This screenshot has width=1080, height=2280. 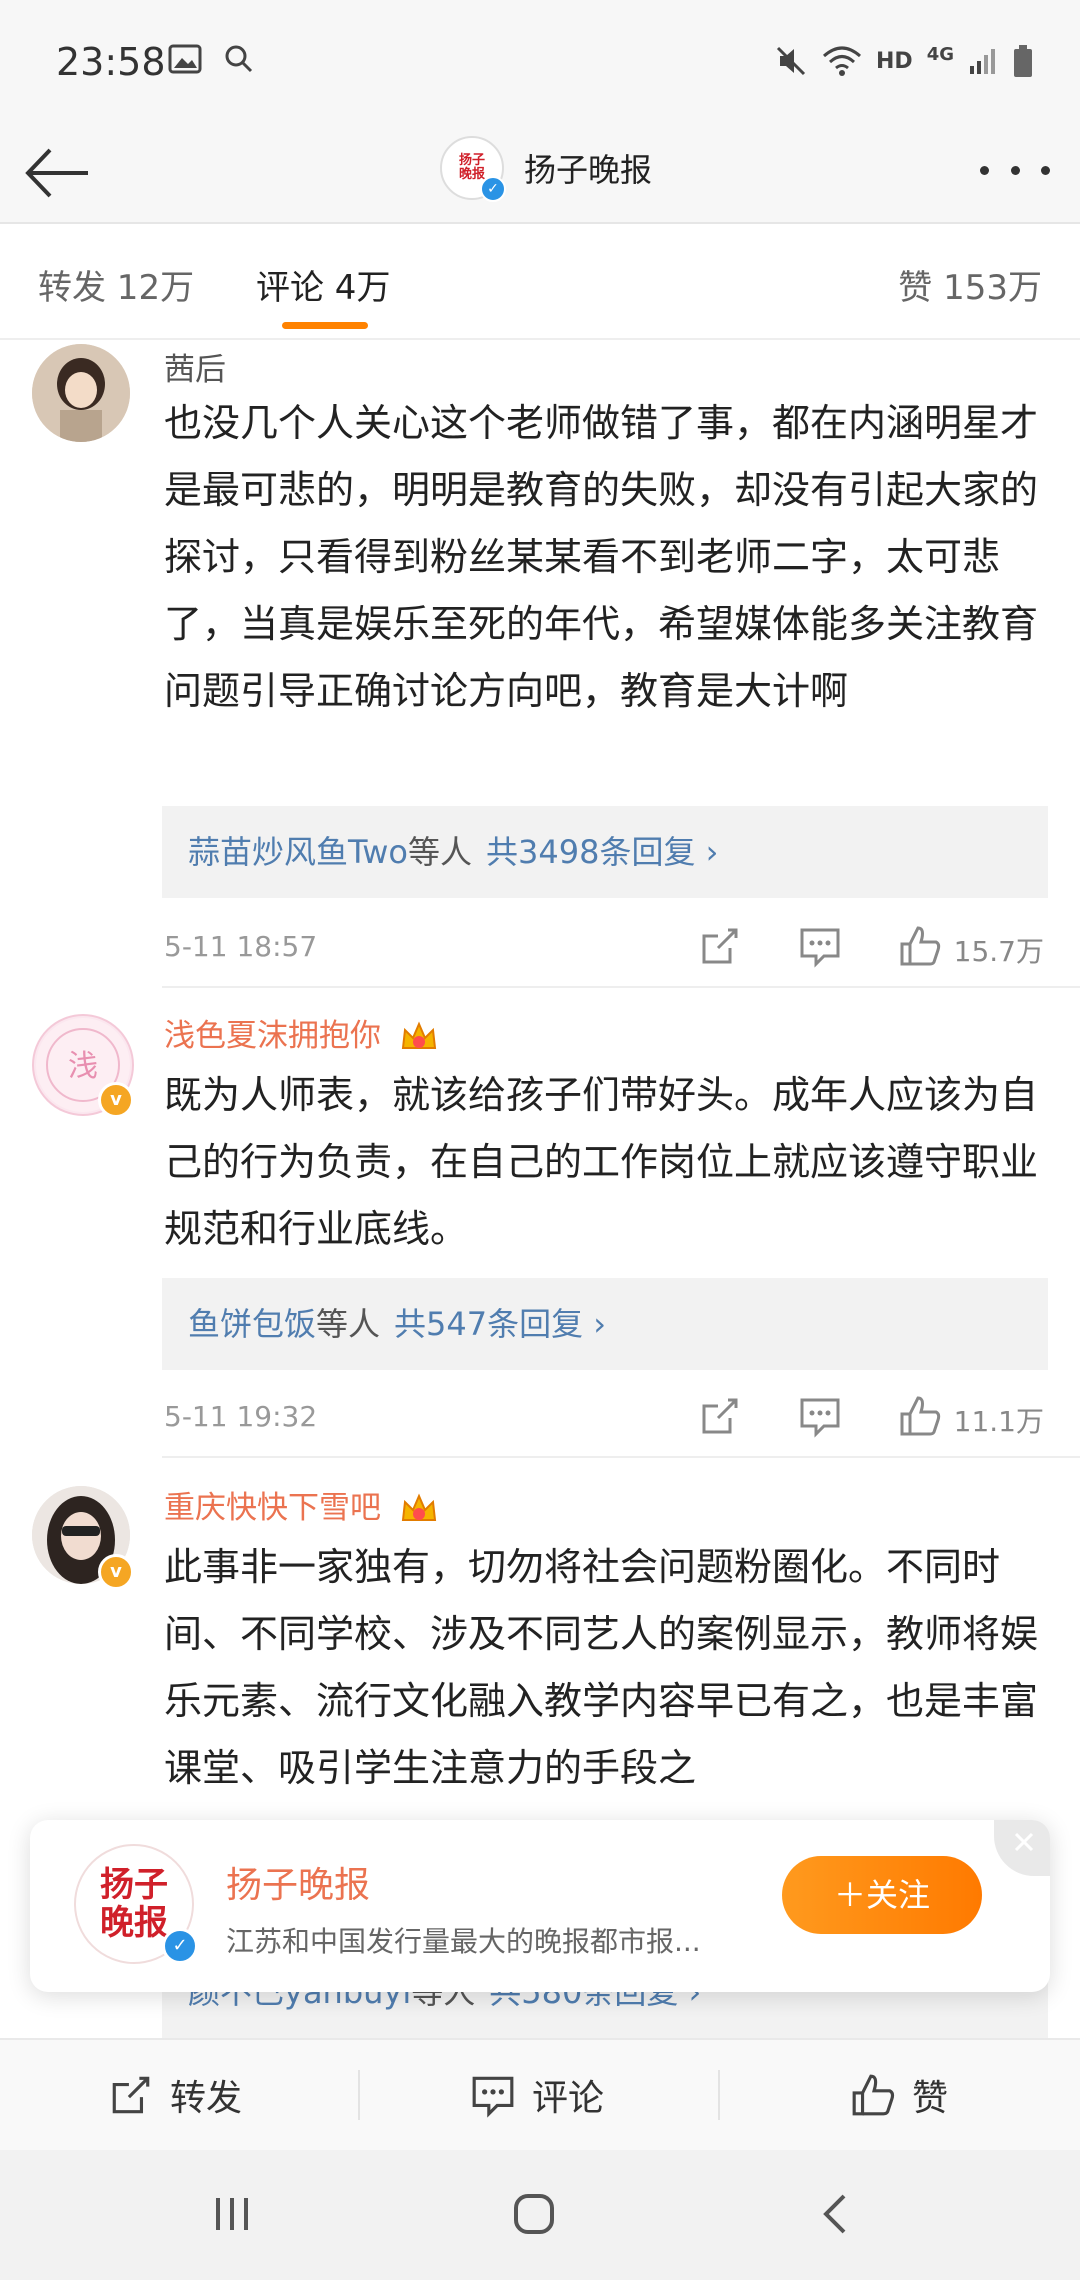 I want to click on comment-time: 5-11 19:32, so click(x=241, y=1416).